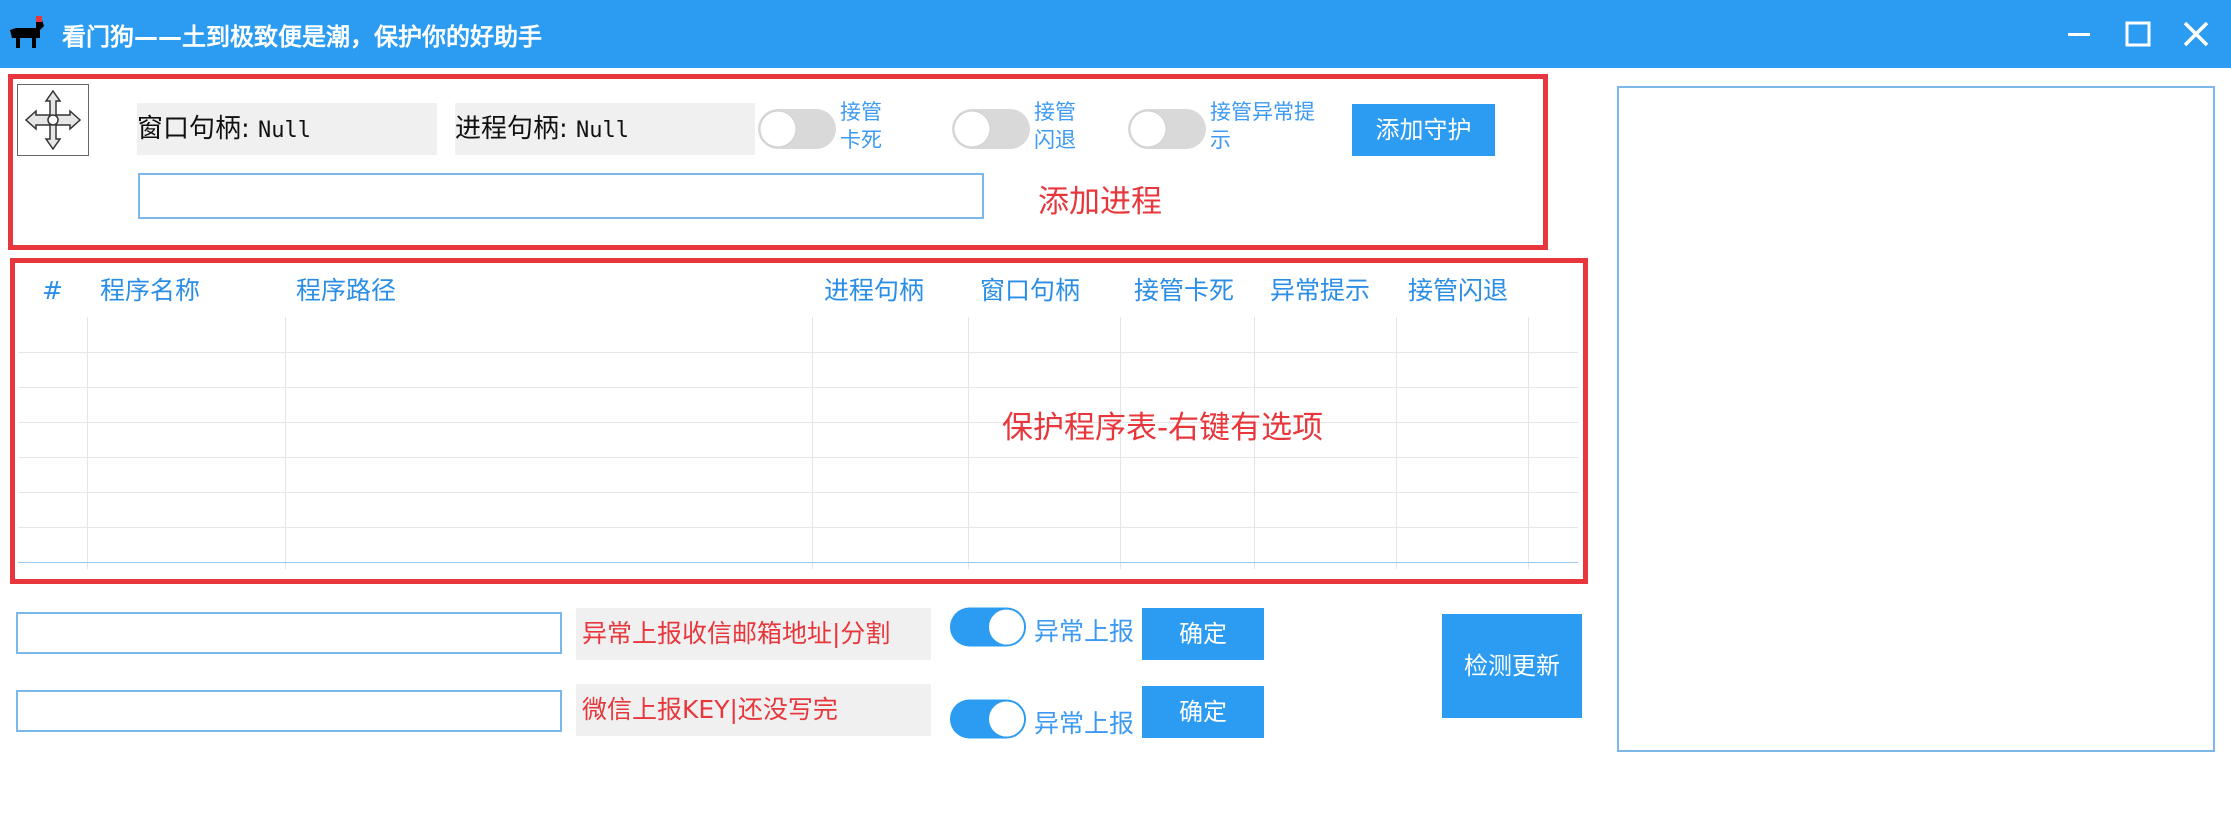  I want to click on wechat-report-toggle, so click(988, 719).